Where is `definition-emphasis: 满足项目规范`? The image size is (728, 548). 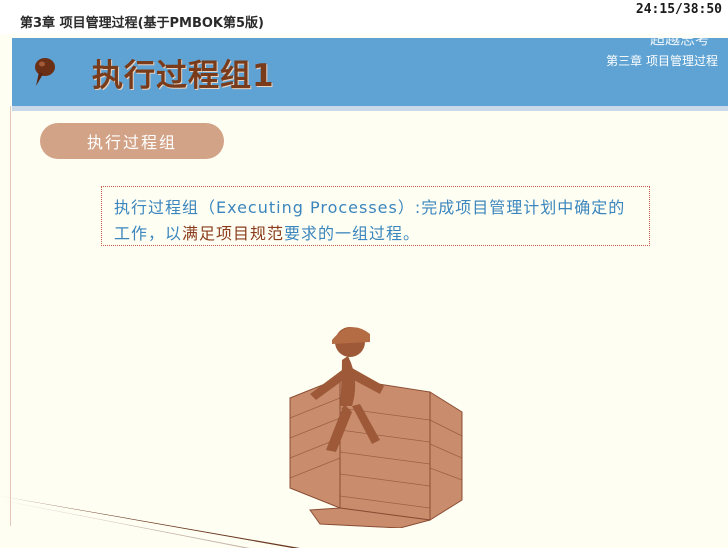 definition-emphasis: 满足项目规范 is located at coordinates (233, 233).